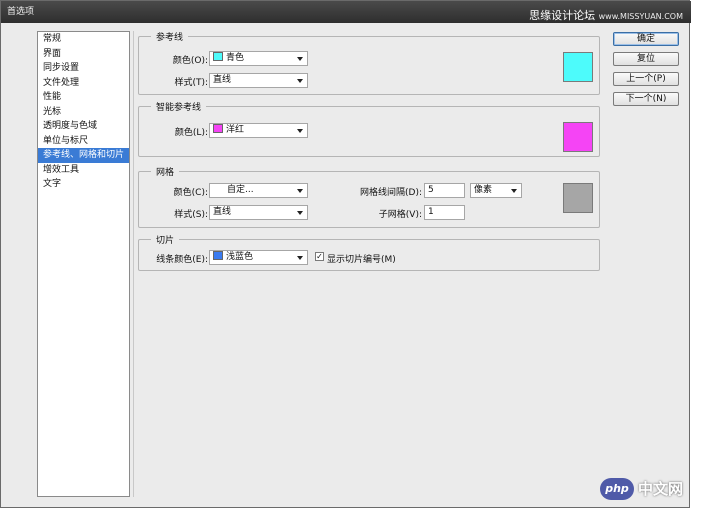  What do you see at coordinates (83, 68) in the screenshot?
I see `category-sync-settings: 同步设置` at bounding box center [83, 68].